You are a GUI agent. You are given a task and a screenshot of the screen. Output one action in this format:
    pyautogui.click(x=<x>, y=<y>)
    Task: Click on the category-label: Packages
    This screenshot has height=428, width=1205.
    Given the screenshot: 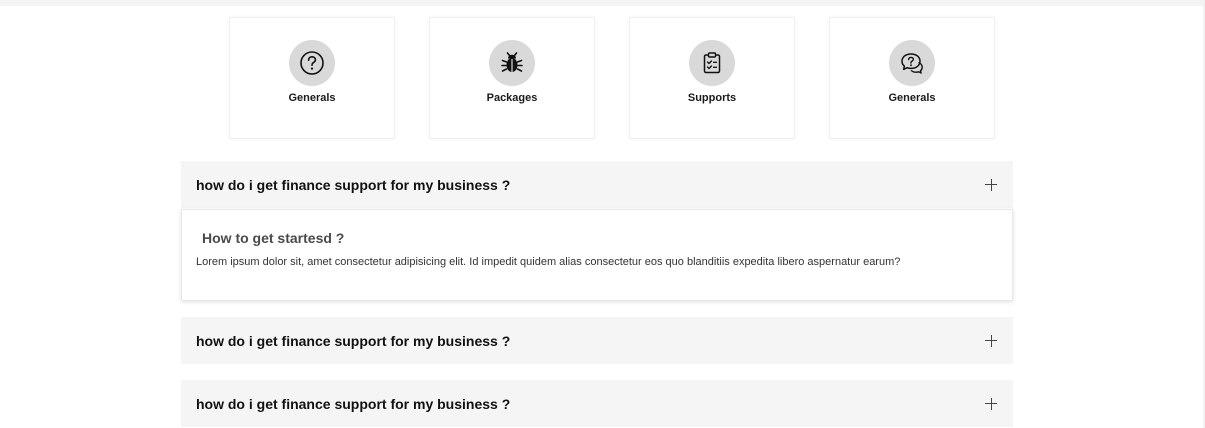 What is the action you would take?
    pyautogui.click(x=512, y=98)
    